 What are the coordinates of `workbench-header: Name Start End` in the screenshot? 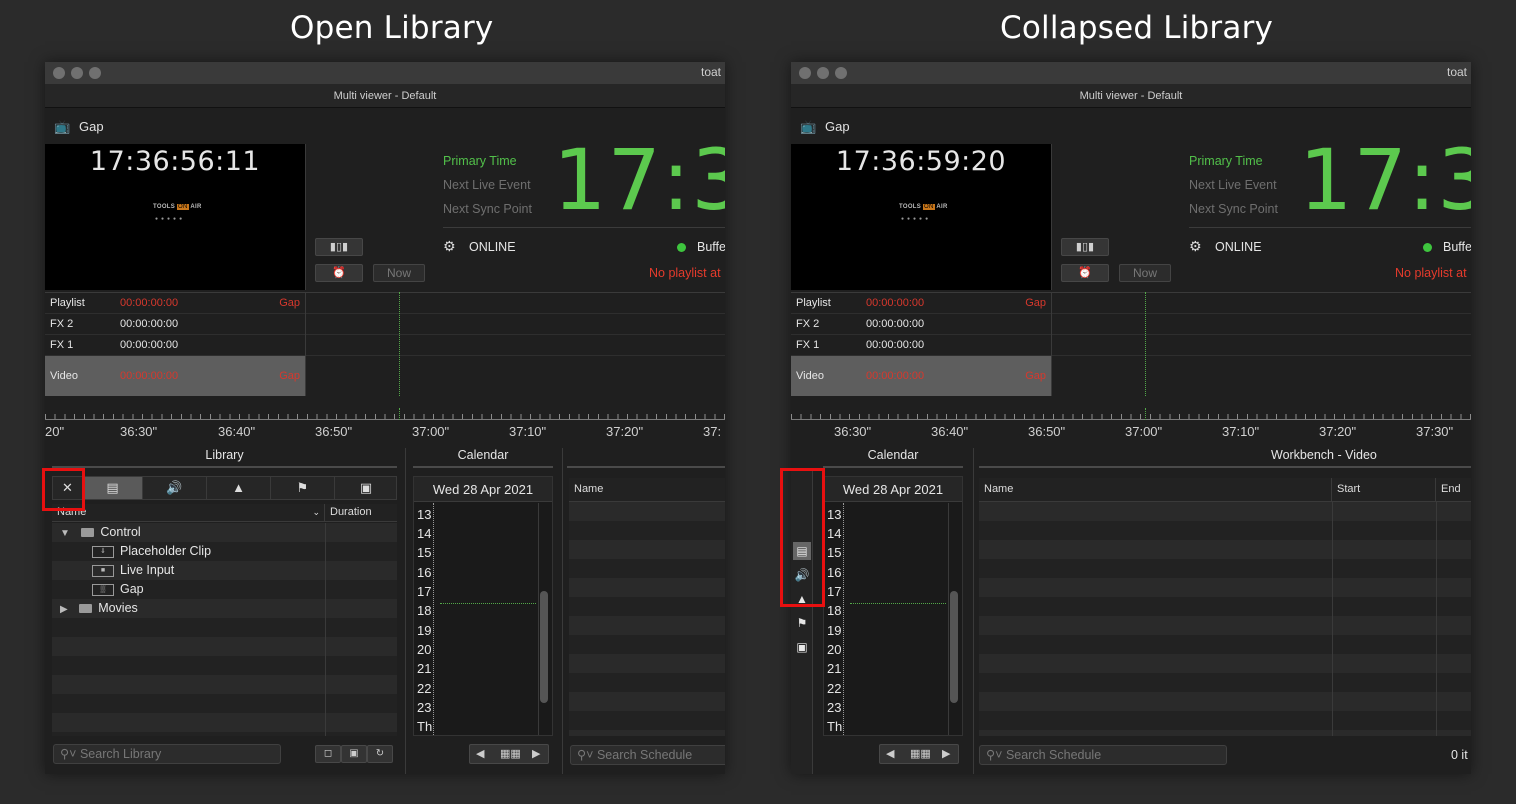 It's located at (1225, 490).